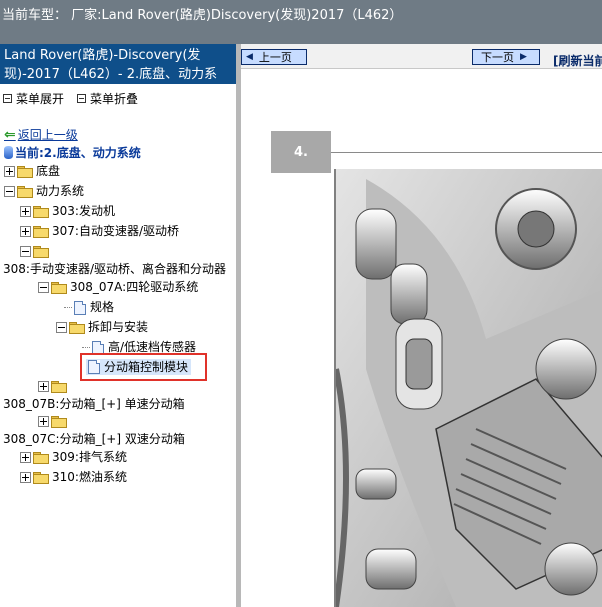 The width and height of the screenshot is (602, 607). I want to click on step-divider-line, so click(466, 152).